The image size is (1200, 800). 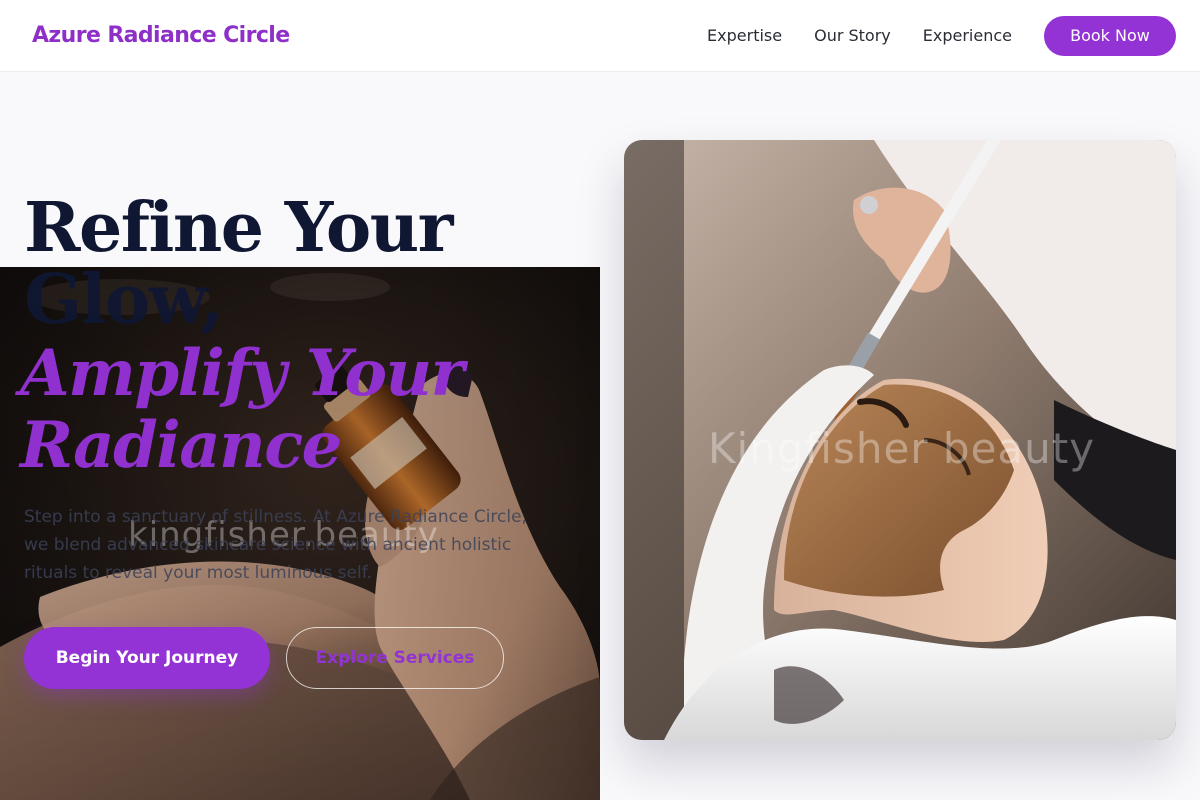 I want to click on hero-accent-line2: Radiance, so click(x=181, y=445).